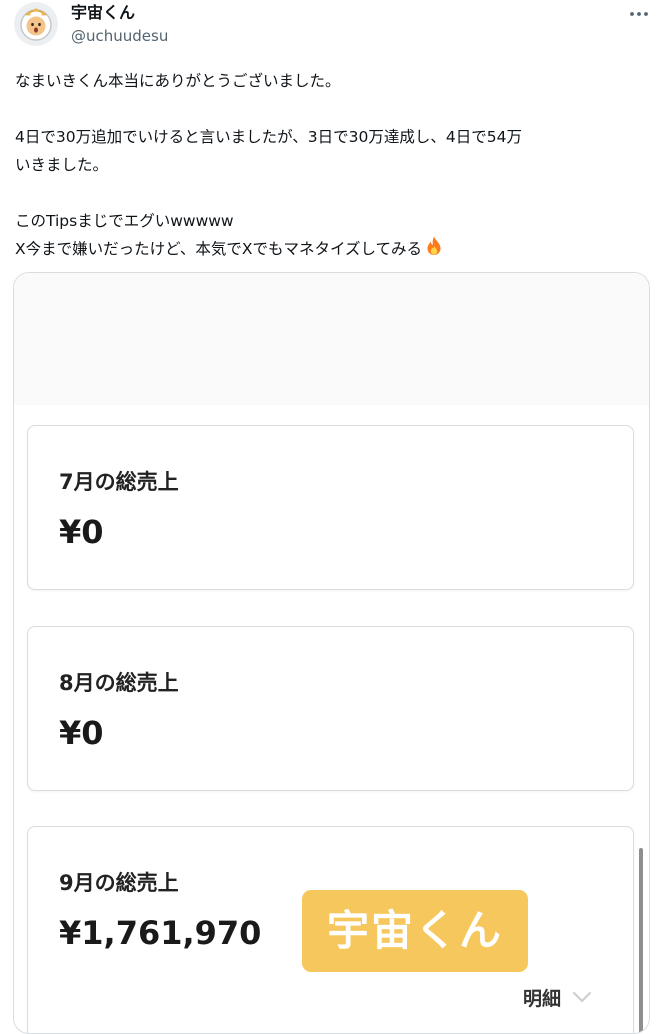 The image size is (669, 1034). I want to click on tweet-text-line-with-emoji: X今まで嫌いだったけど、本気でXでもマネタイズしてみる, so click(335, 249).